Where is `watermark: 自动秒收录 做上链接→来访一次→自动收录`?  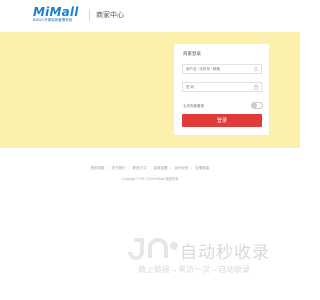
watermark: 自动秒收录 做上链接→来访一次→自动收录 is located at coordinates (208, 256).